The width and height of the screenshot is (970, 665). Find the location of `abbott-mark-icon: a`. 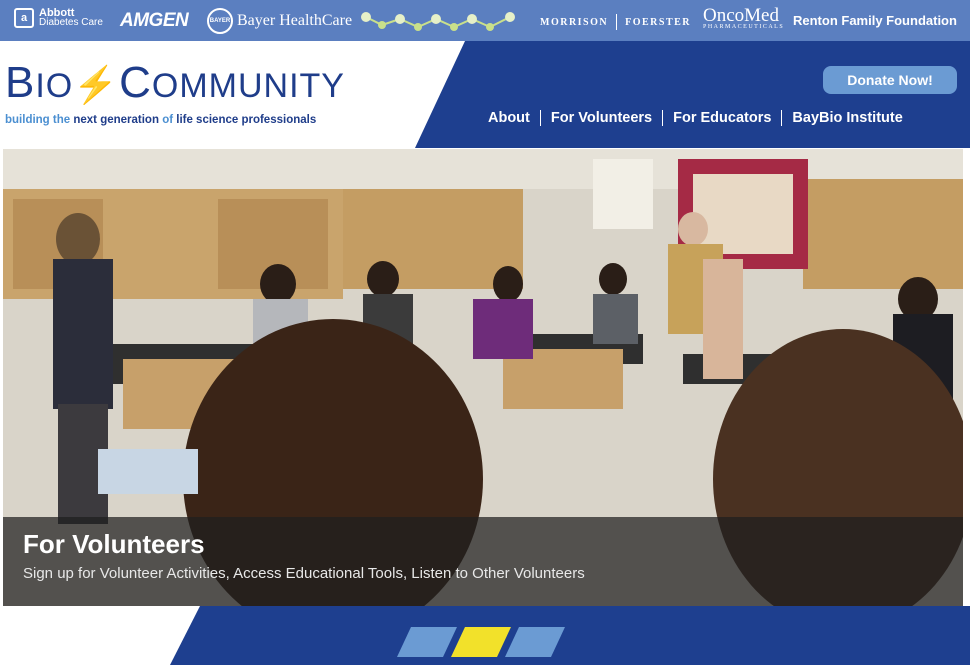

abbott-mark-icon: a is located at coordinates (24, 18).